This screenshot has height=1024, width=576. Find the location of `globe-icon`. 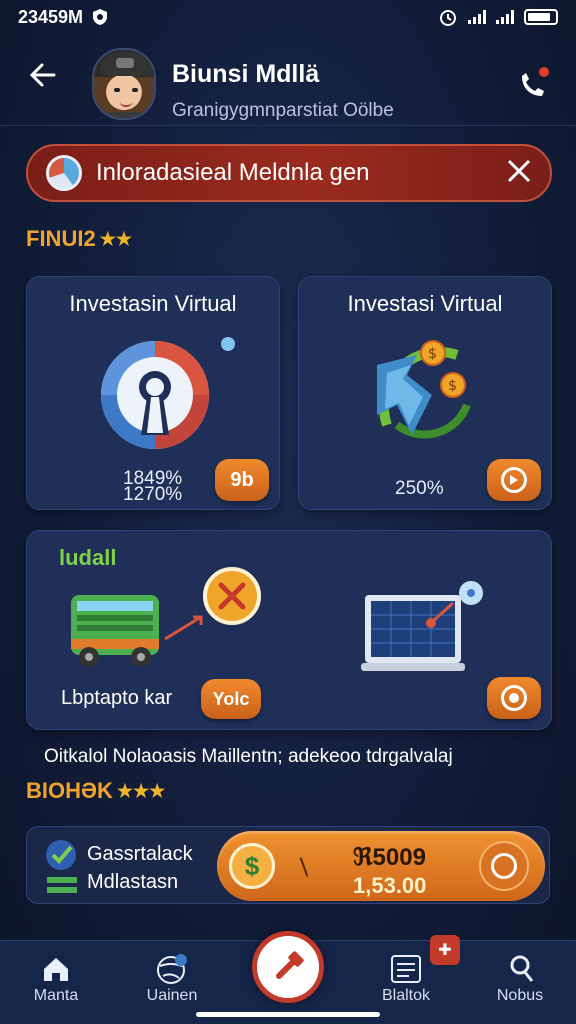

globe-icon is located at coordinates (172, 969).